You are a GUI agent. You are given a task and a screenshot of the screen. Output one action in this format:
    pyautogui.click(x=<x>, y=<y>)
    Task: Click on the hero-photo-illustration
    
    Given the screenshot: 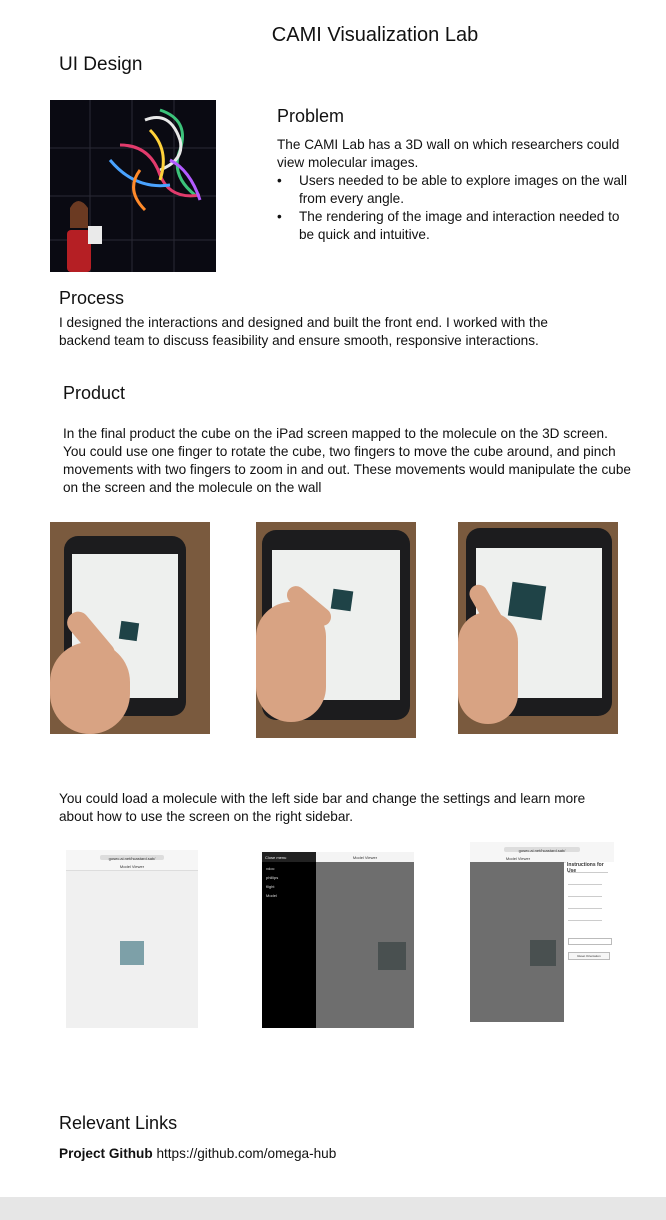 What is the action you would take?
    pyautogui.click(x=133, y=186)
    